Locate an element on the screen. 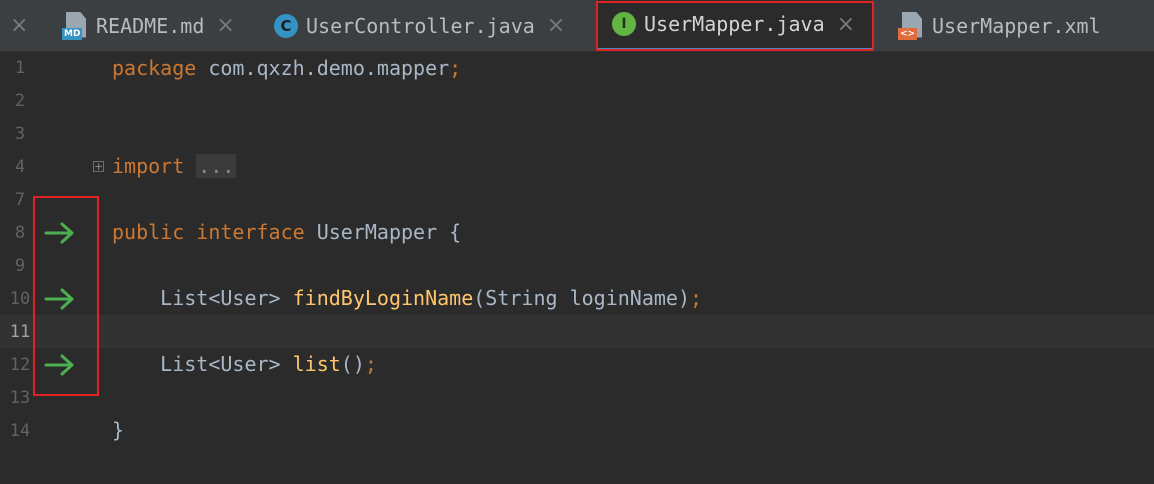 This screenshot has width=1154, height=484. tab-user-mapper-java: I UserMapper.java × is located at coordinates (735, 25).